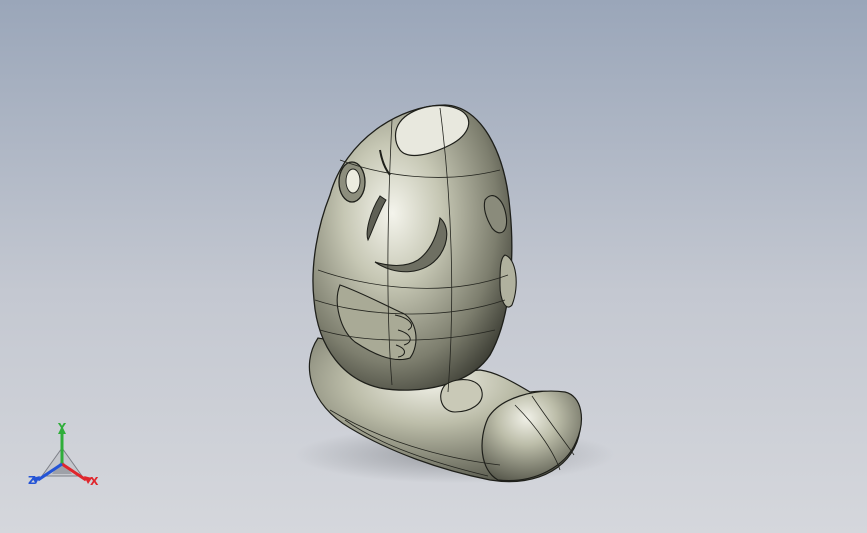 This screenshot has width=867, height=533. What do you see at coordinates (353, 181) in the screenshot?
I see `model-eye-inner` at bounding box center [353, 181].